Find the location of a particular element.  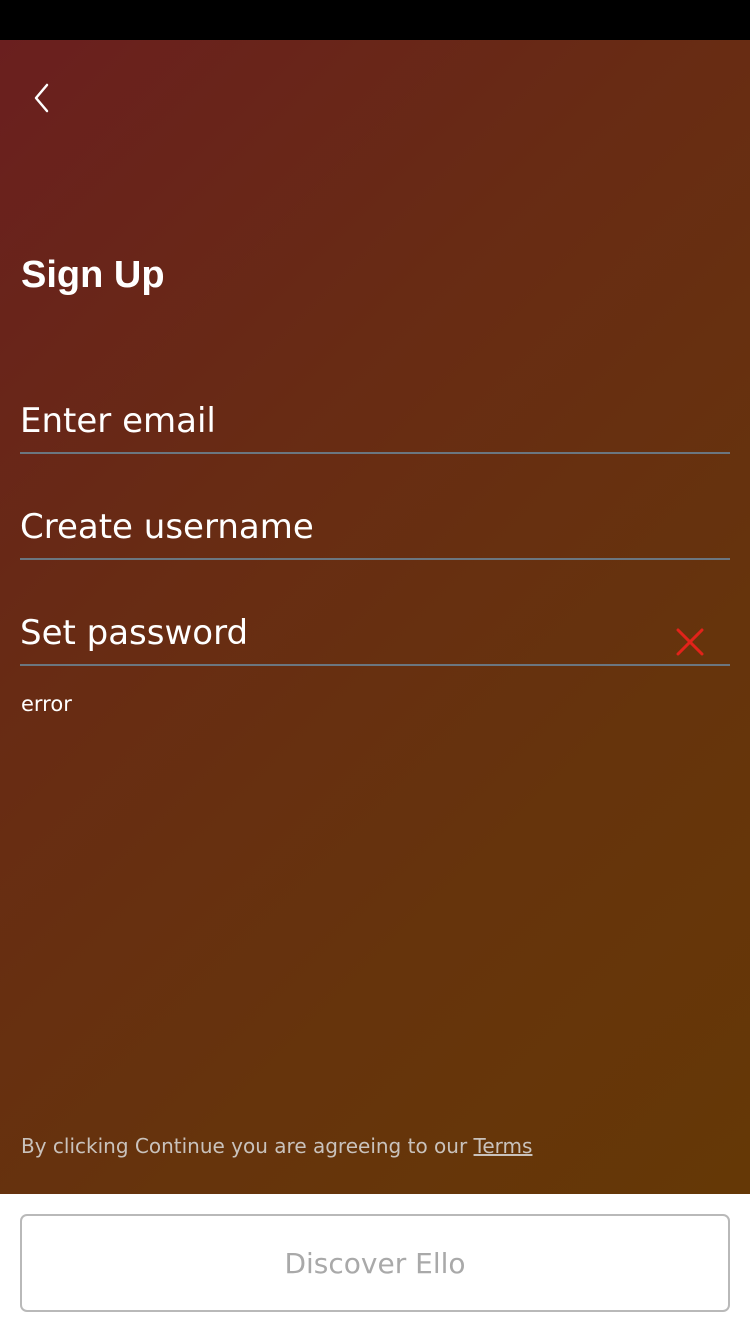

password-input is located at coordinates (340, 633).